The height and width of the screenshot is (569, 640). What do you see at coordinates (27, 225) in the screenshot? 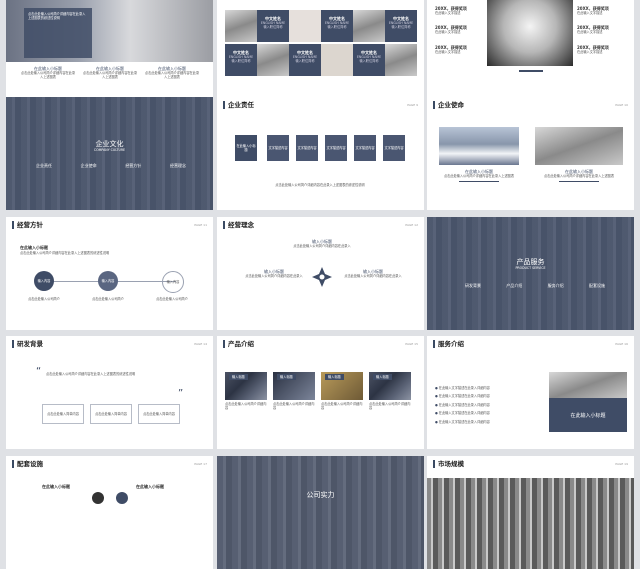
I see `slide-title: 经营方针` at bounding box center [27, 225].